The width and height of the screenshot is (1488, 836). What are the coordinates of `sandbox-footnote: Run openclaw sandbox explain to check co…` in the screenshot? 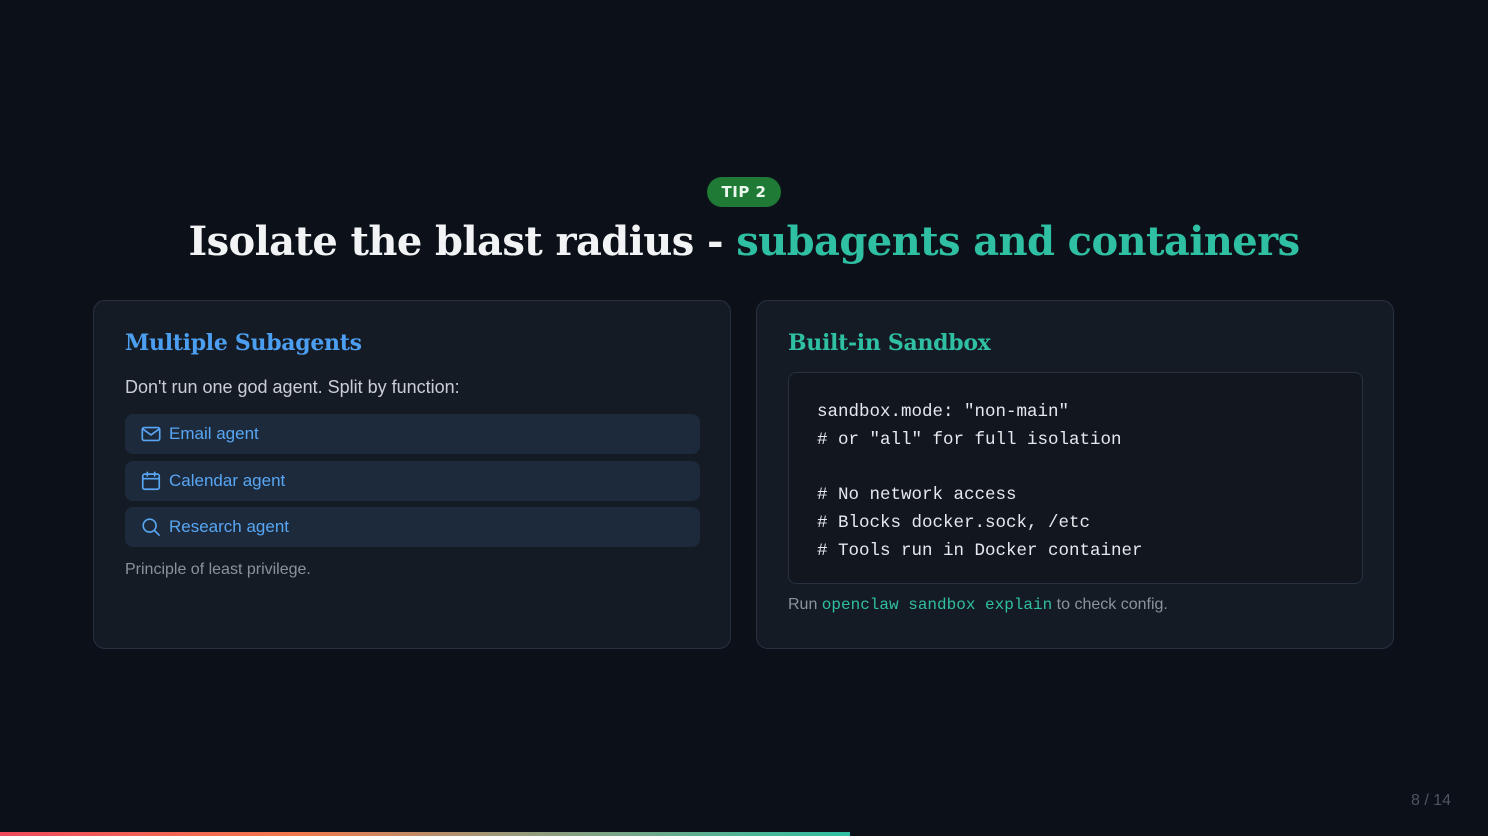 It's located at (978, 605).